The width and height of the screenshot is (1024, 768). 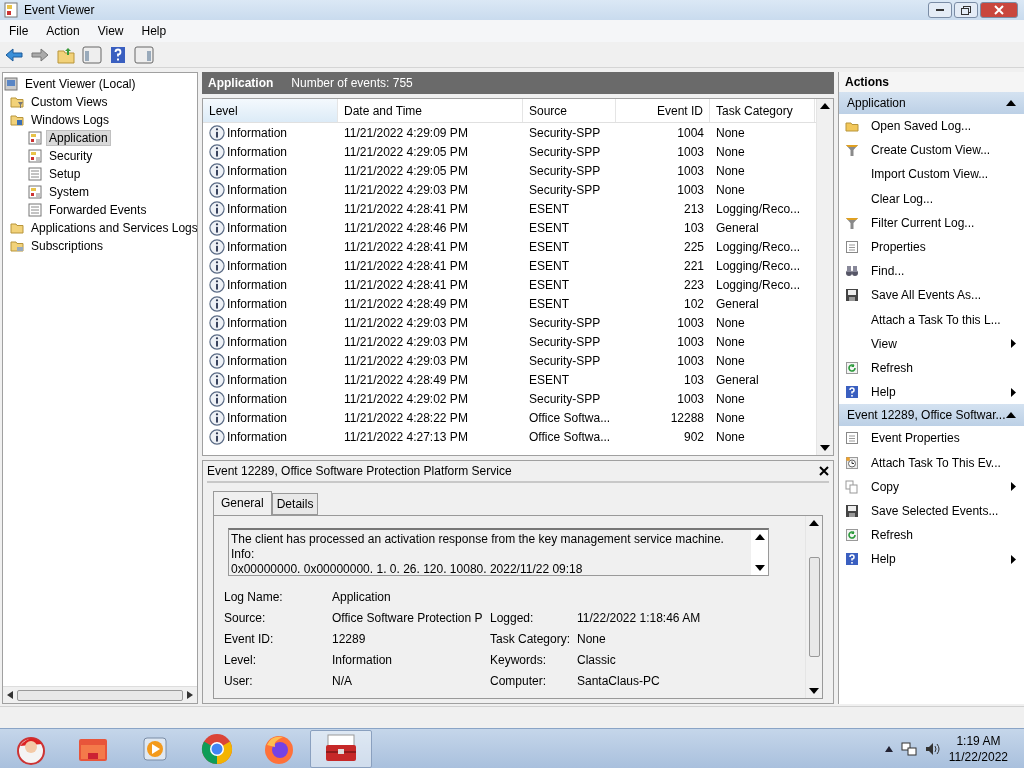 I want to click on tree-item: Security, so click(x=71, y=156).